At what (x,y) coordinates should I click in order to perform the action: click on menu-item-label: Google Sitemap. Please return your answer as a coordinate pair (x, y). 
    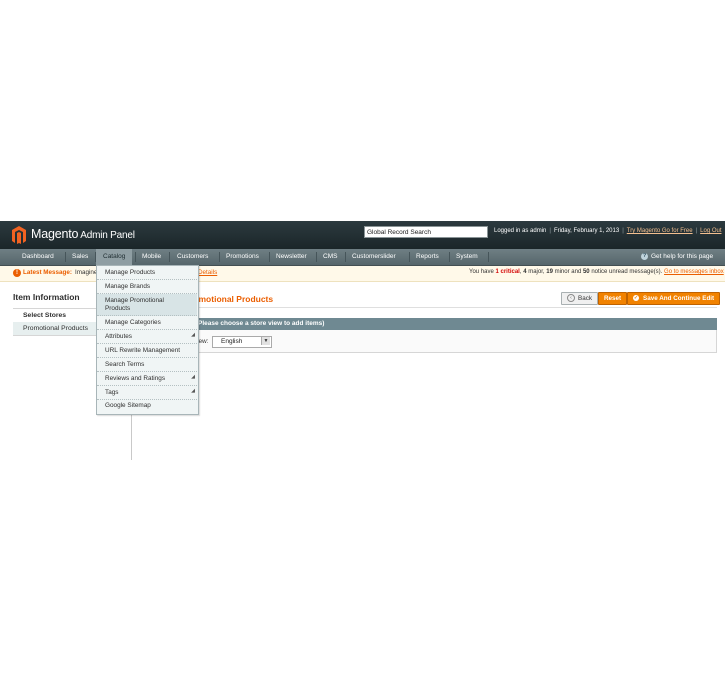
    Looking at the image, I should click on (128, 405).